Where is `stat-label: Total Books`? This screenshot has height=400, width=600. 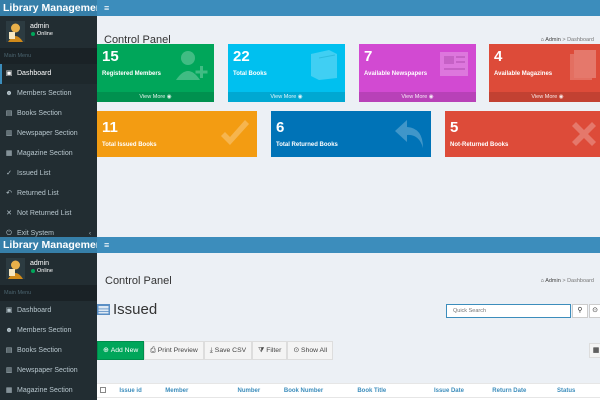
stat-label: Total Books is located at coordinates (250, 74).